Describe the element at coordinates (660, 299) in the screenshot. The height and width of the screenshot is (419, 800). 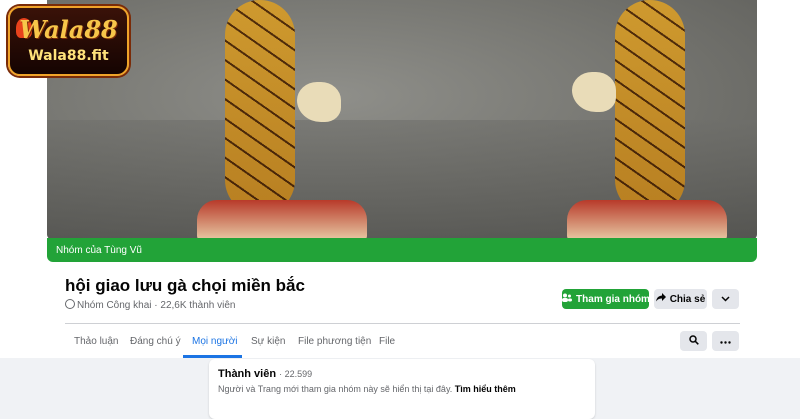
I see `share-icon` at that location.